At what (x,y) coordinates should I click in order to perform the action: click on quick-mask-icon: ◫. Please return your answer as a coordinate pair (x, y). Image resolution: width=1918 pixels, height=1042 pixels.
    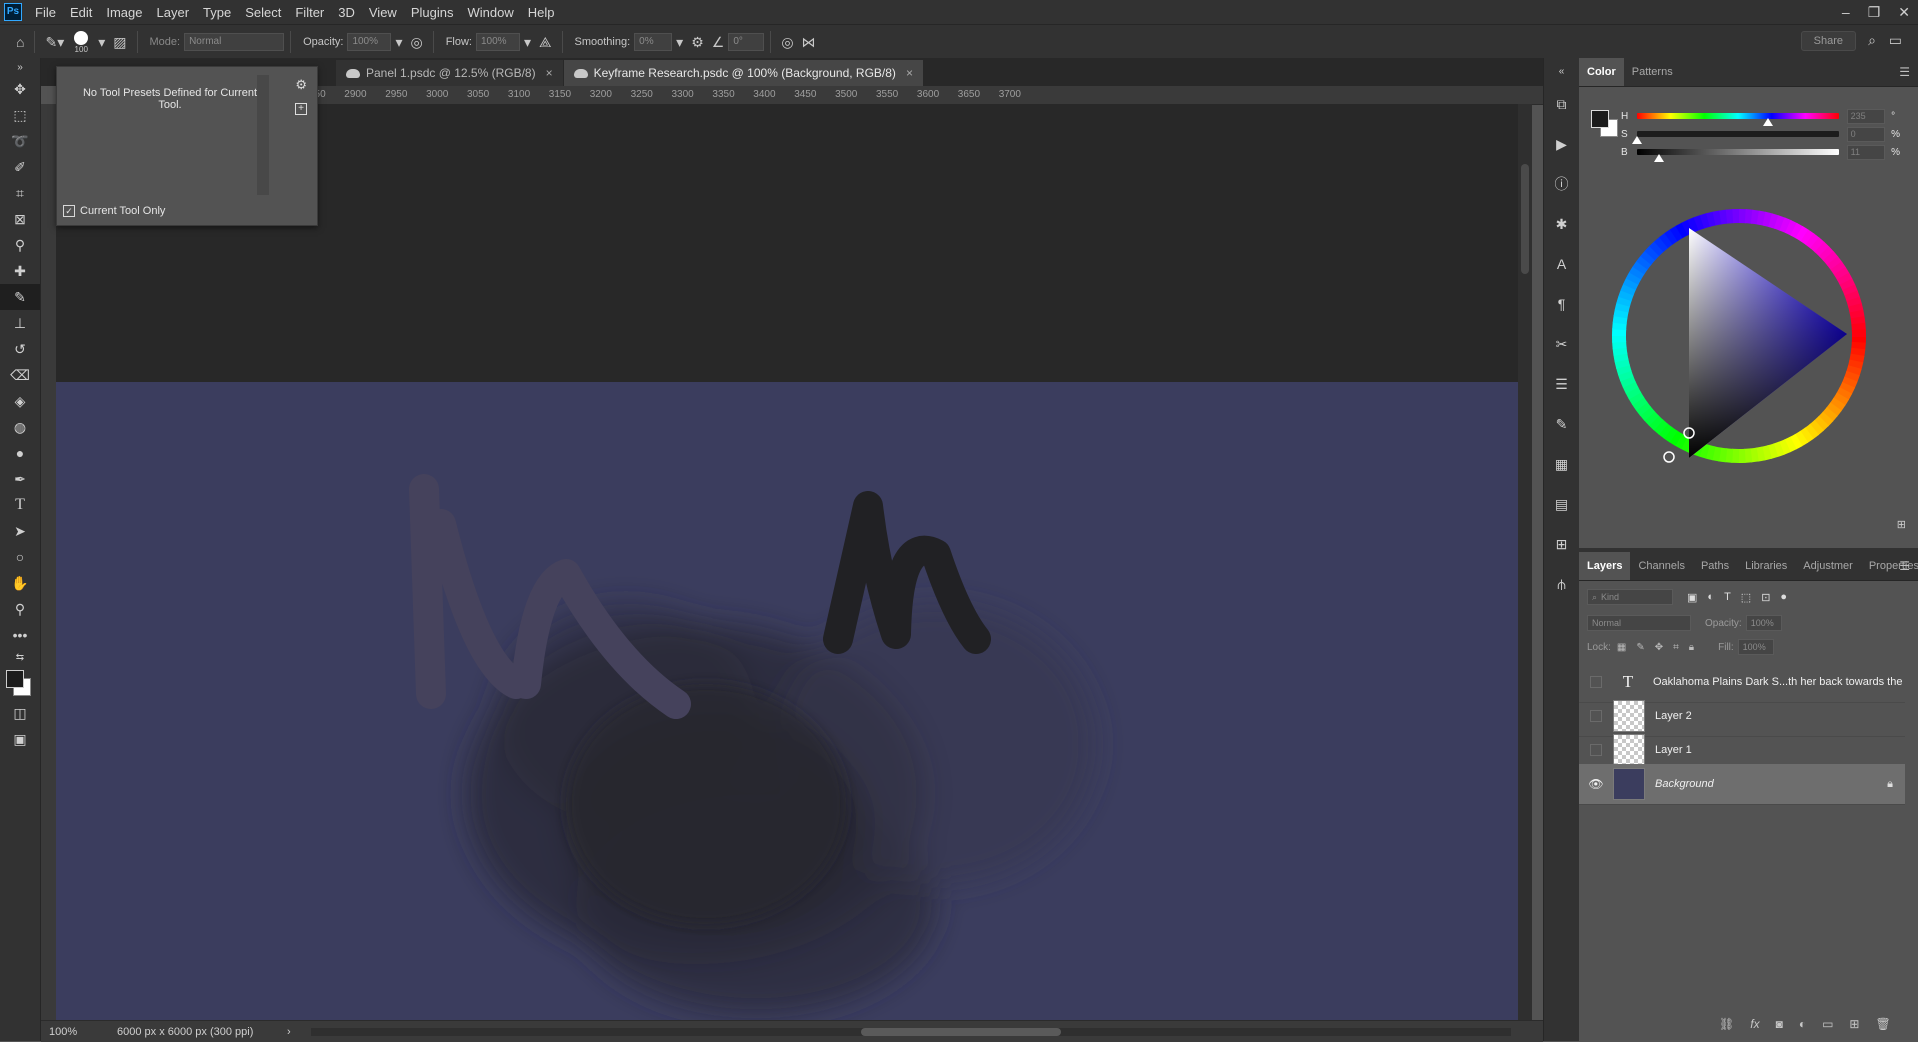
    Looking at the image, I should click on (20, 713).